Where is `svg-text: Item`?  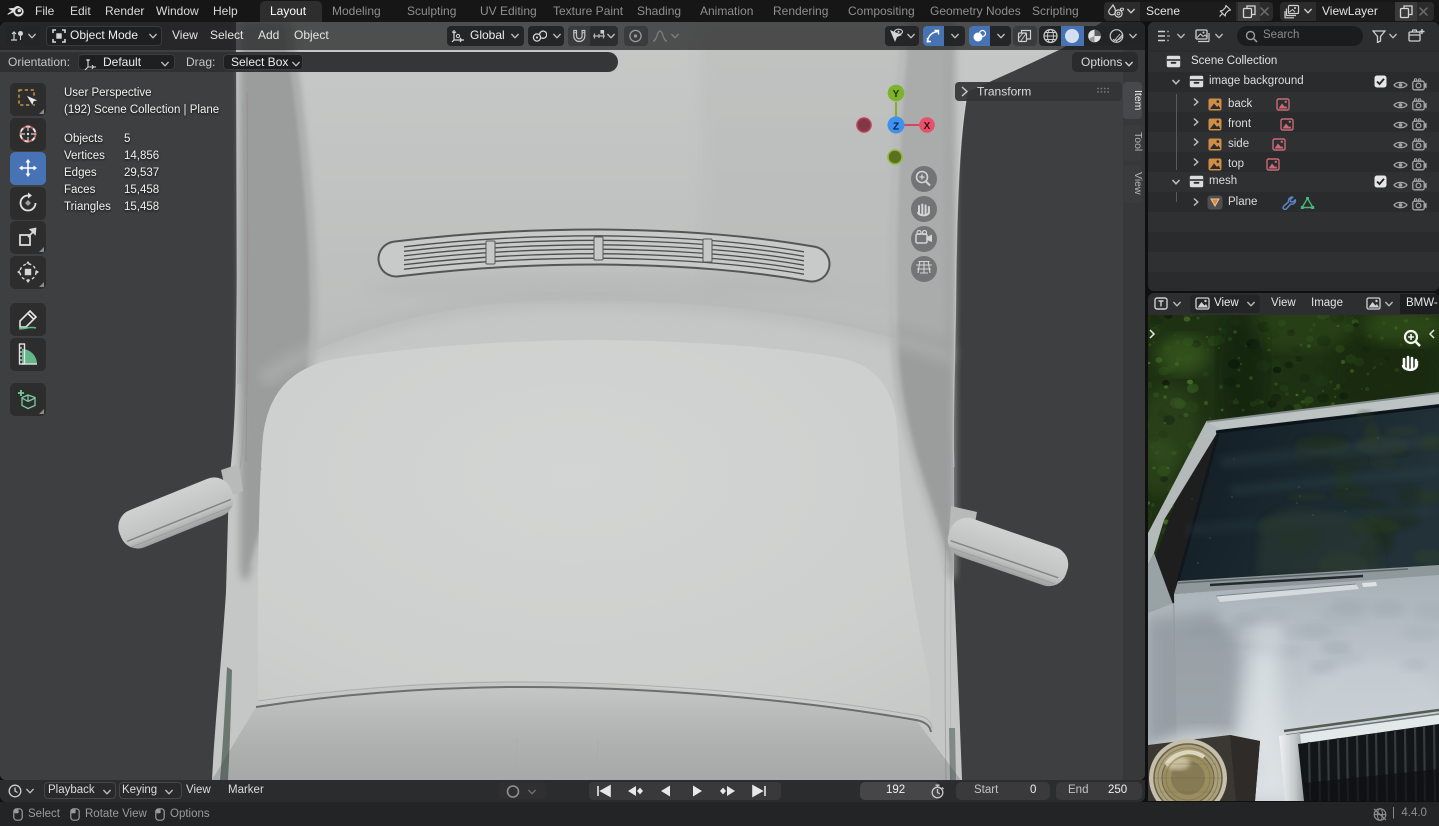 svg-text: Item is located at coordinates (1138, 100).